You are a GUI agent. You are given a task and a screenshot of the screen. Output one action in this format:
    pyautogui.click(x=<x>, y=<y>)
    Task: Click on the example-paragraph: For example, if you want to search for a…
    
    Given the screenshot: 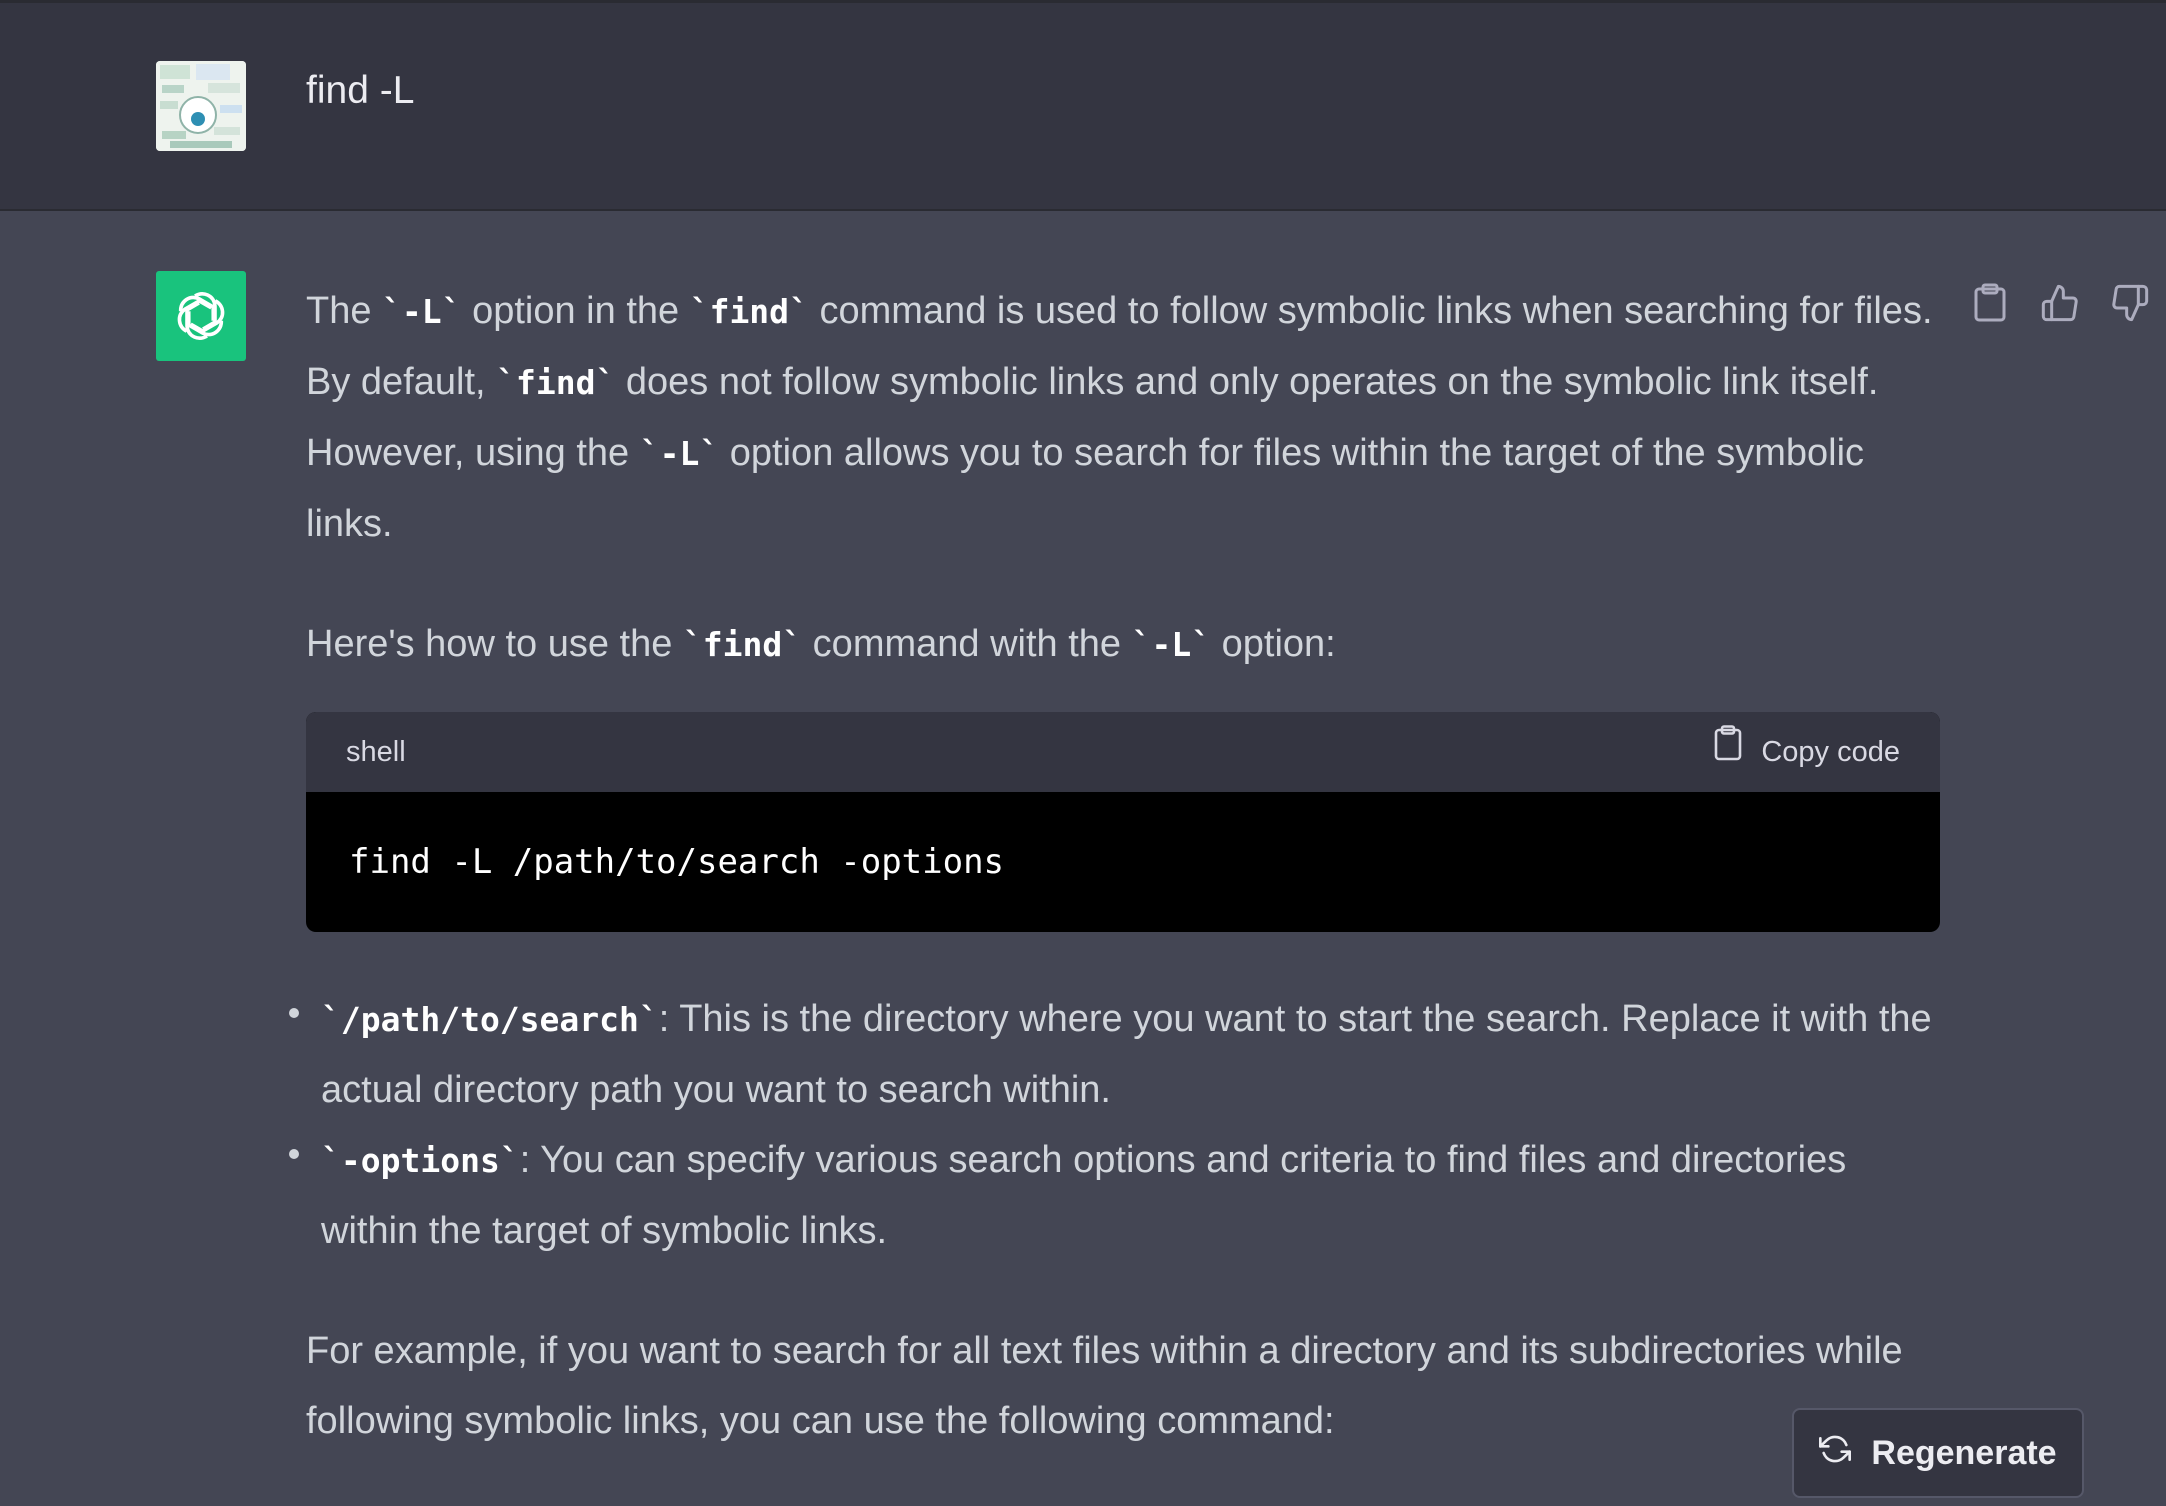 What is the action you would take?
    pyautogui.click(x=1104, y=1386)
    